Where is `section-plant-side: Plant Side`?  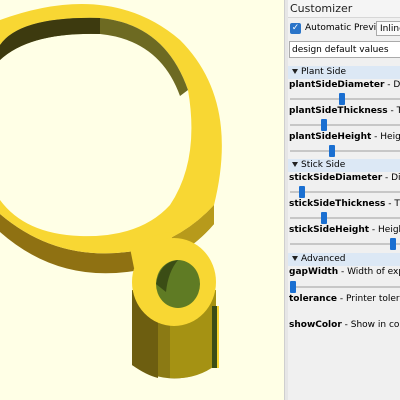
section-plant-side: Plant Side is located at coordinates (344, 72).